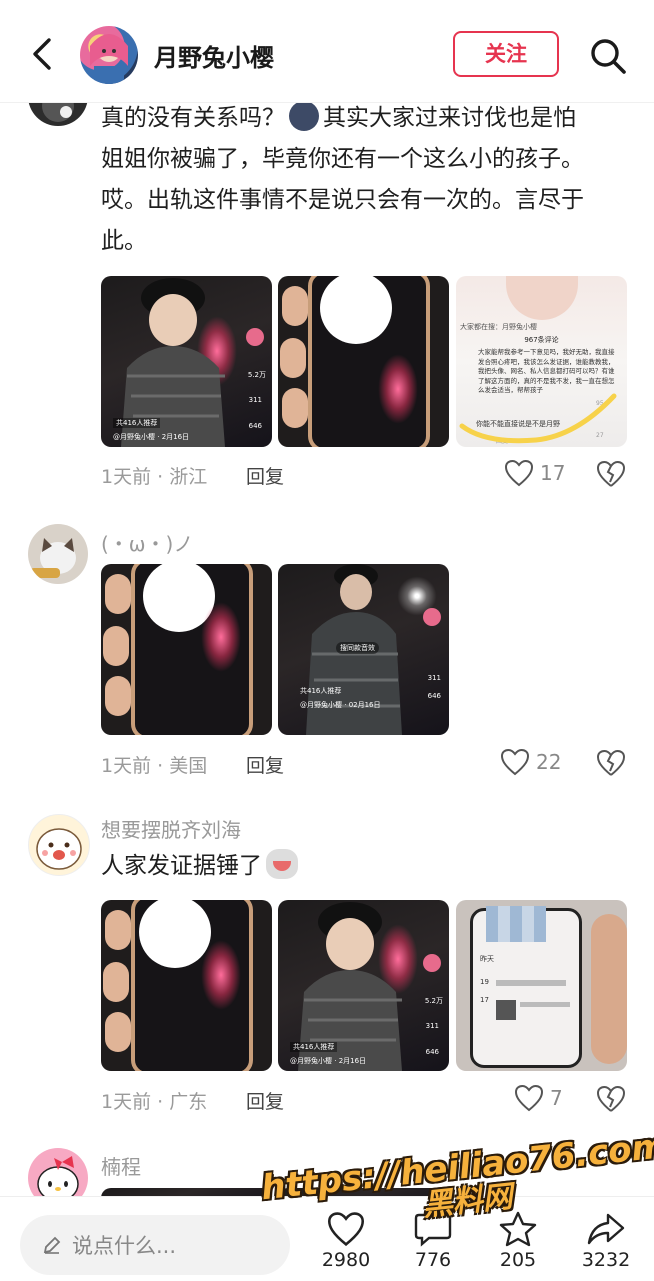 The width and height of the screenshot is (654, 1281). Describe the element at coordinates (109, 55) in the screenshot. I see `author-avatar` at that location.